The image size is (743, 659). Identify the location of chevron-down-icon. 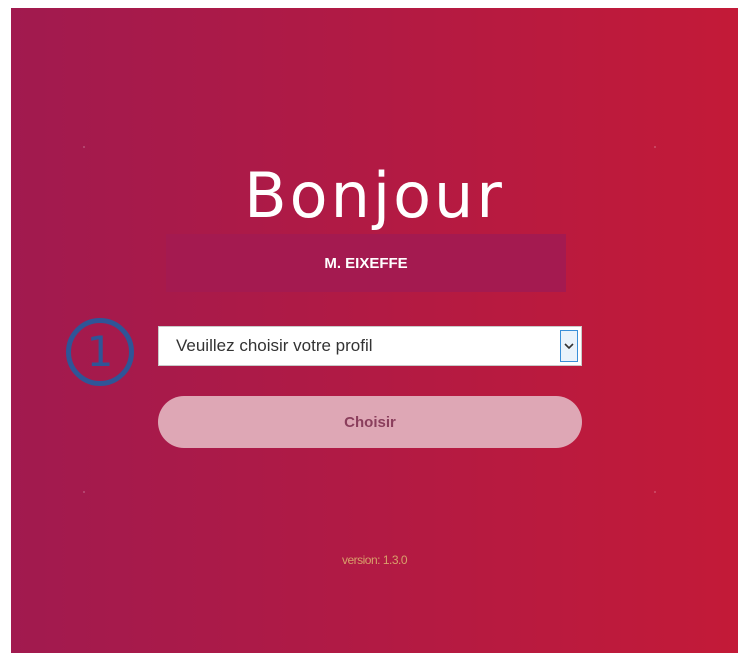
(569, 346).